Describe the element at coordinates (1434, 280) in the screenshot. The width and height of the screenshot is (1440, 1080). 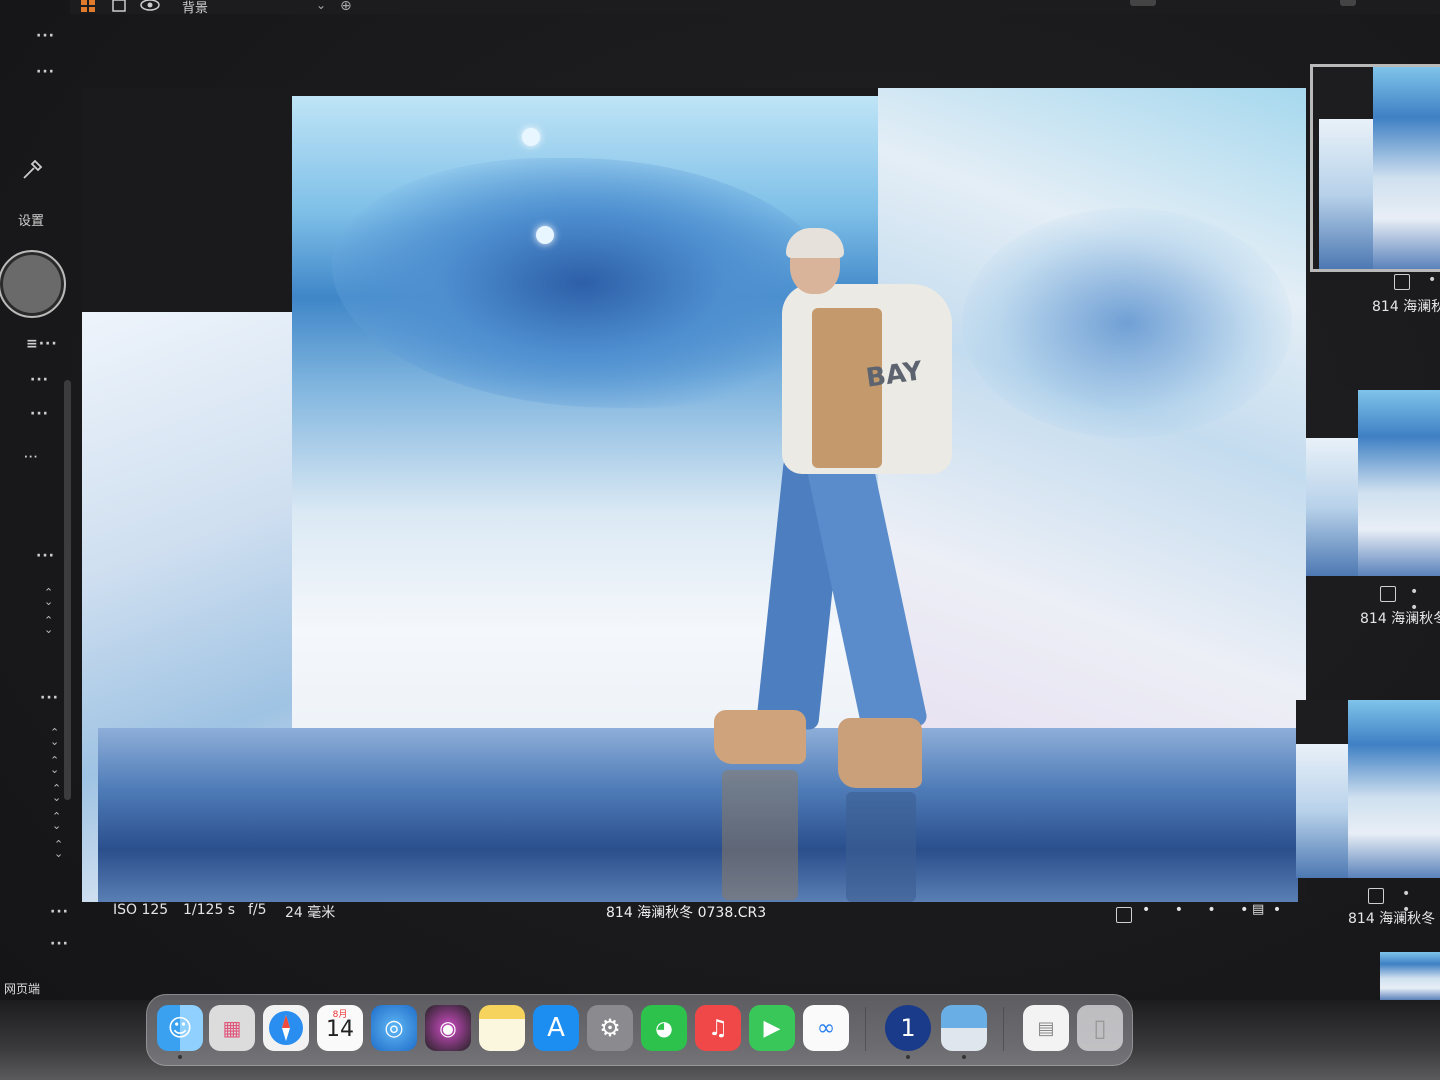
I see `thumbnail-rating: •` at that location.